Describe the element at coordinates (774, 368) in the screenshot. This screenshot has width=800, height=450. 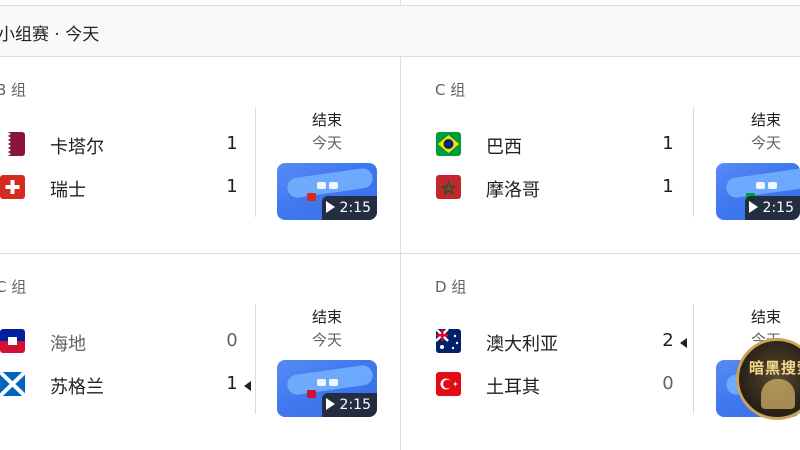
I see `watermark-text: 暗黑搜索` at that location.